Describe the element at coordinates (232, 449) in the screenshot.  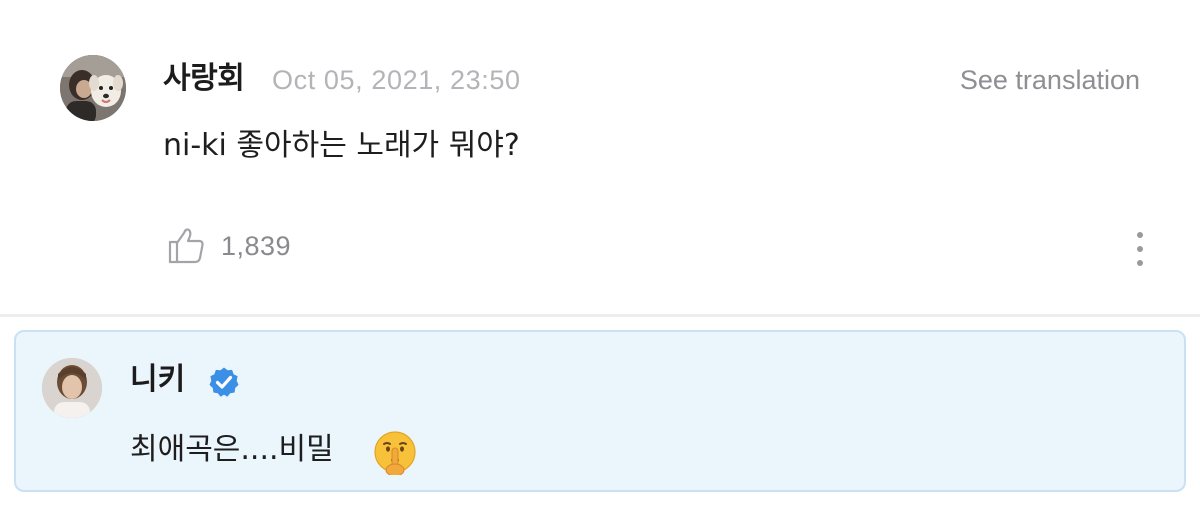
I see `reply-text: 최애곡은....비밀` at that location.